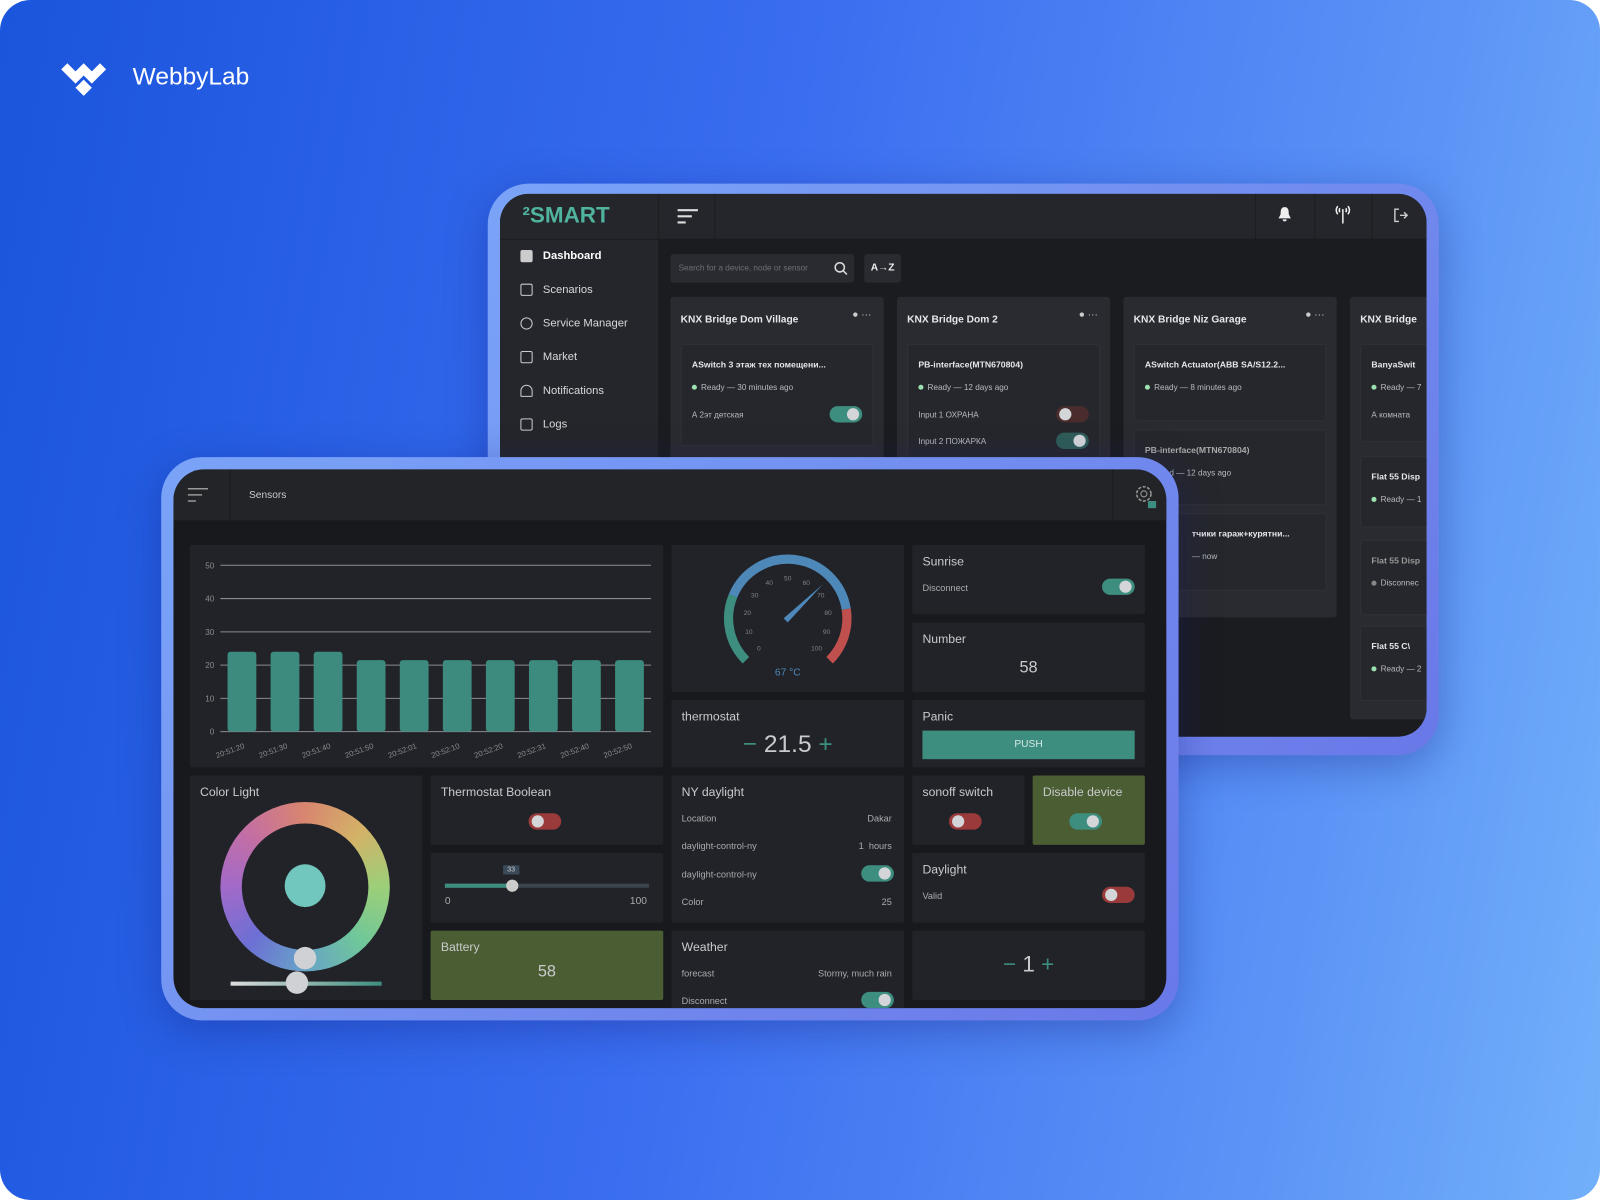  Describe the element at coordinates (1118, 586) in the screenshot. I see `sunrise-toggle` at that location.